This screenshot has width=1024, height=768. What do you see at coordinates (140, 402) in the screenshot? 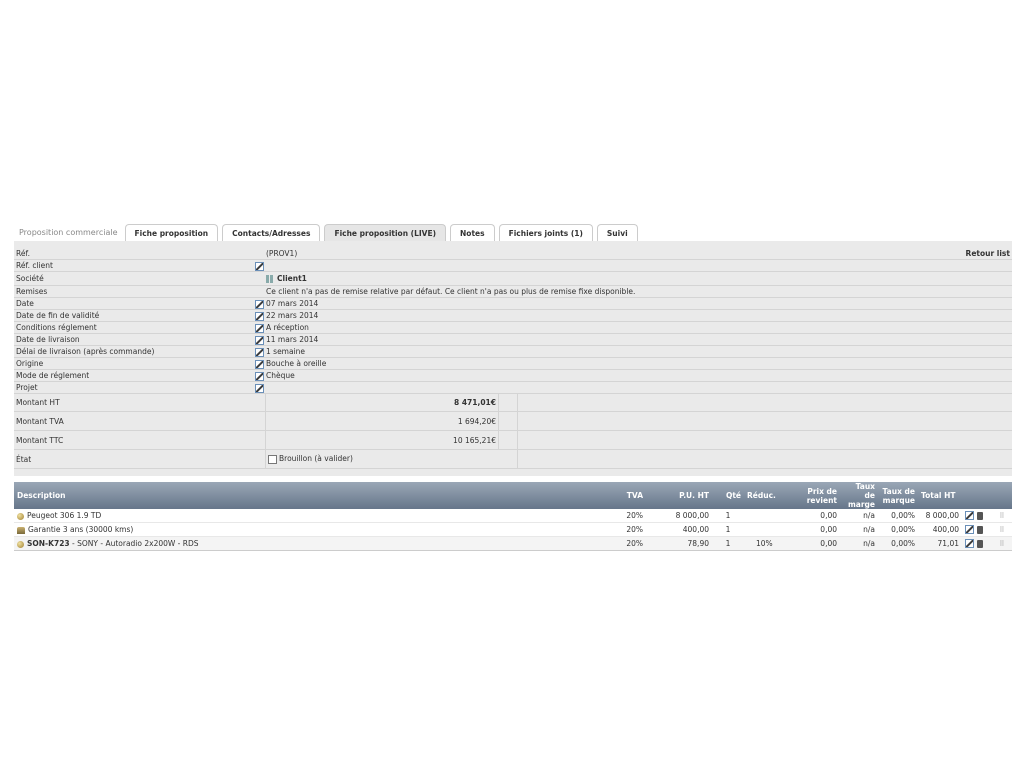
I see `label: Montant HT` at bounding box center [140, 402].